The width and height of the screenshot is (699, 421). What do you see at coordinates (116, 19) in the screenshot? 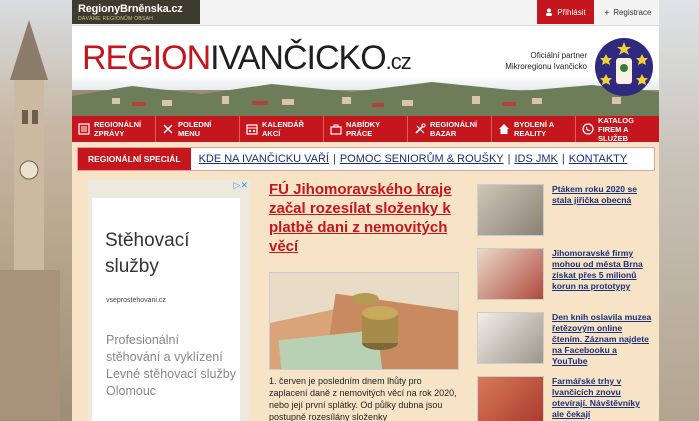
I see `brand-tagline: DÁVÁME REGIONŮM OBSAH` at bounding box center [116, 19].